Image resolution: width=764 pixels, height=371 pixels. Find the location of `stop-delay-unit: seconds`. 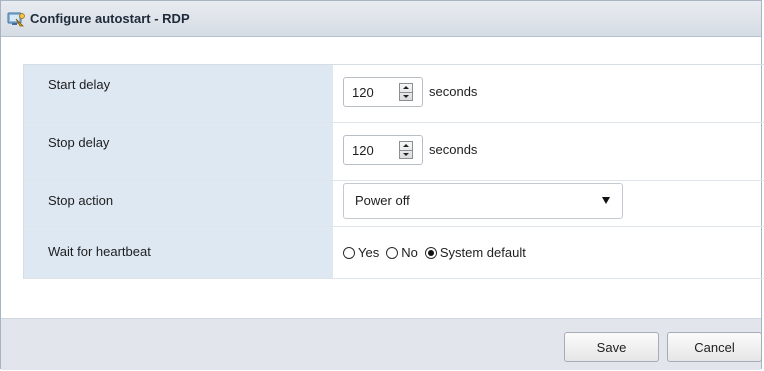

stop-delay-unit: seconds is located at coordinates (453, 149).